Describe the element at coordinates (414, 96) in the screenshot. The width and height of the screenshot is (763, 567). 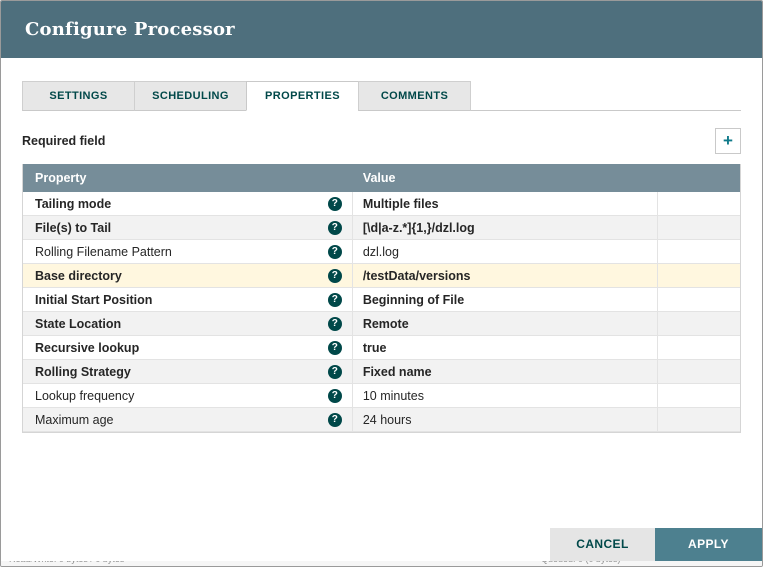
I see `tab-comments: COMMENTS` at that location.